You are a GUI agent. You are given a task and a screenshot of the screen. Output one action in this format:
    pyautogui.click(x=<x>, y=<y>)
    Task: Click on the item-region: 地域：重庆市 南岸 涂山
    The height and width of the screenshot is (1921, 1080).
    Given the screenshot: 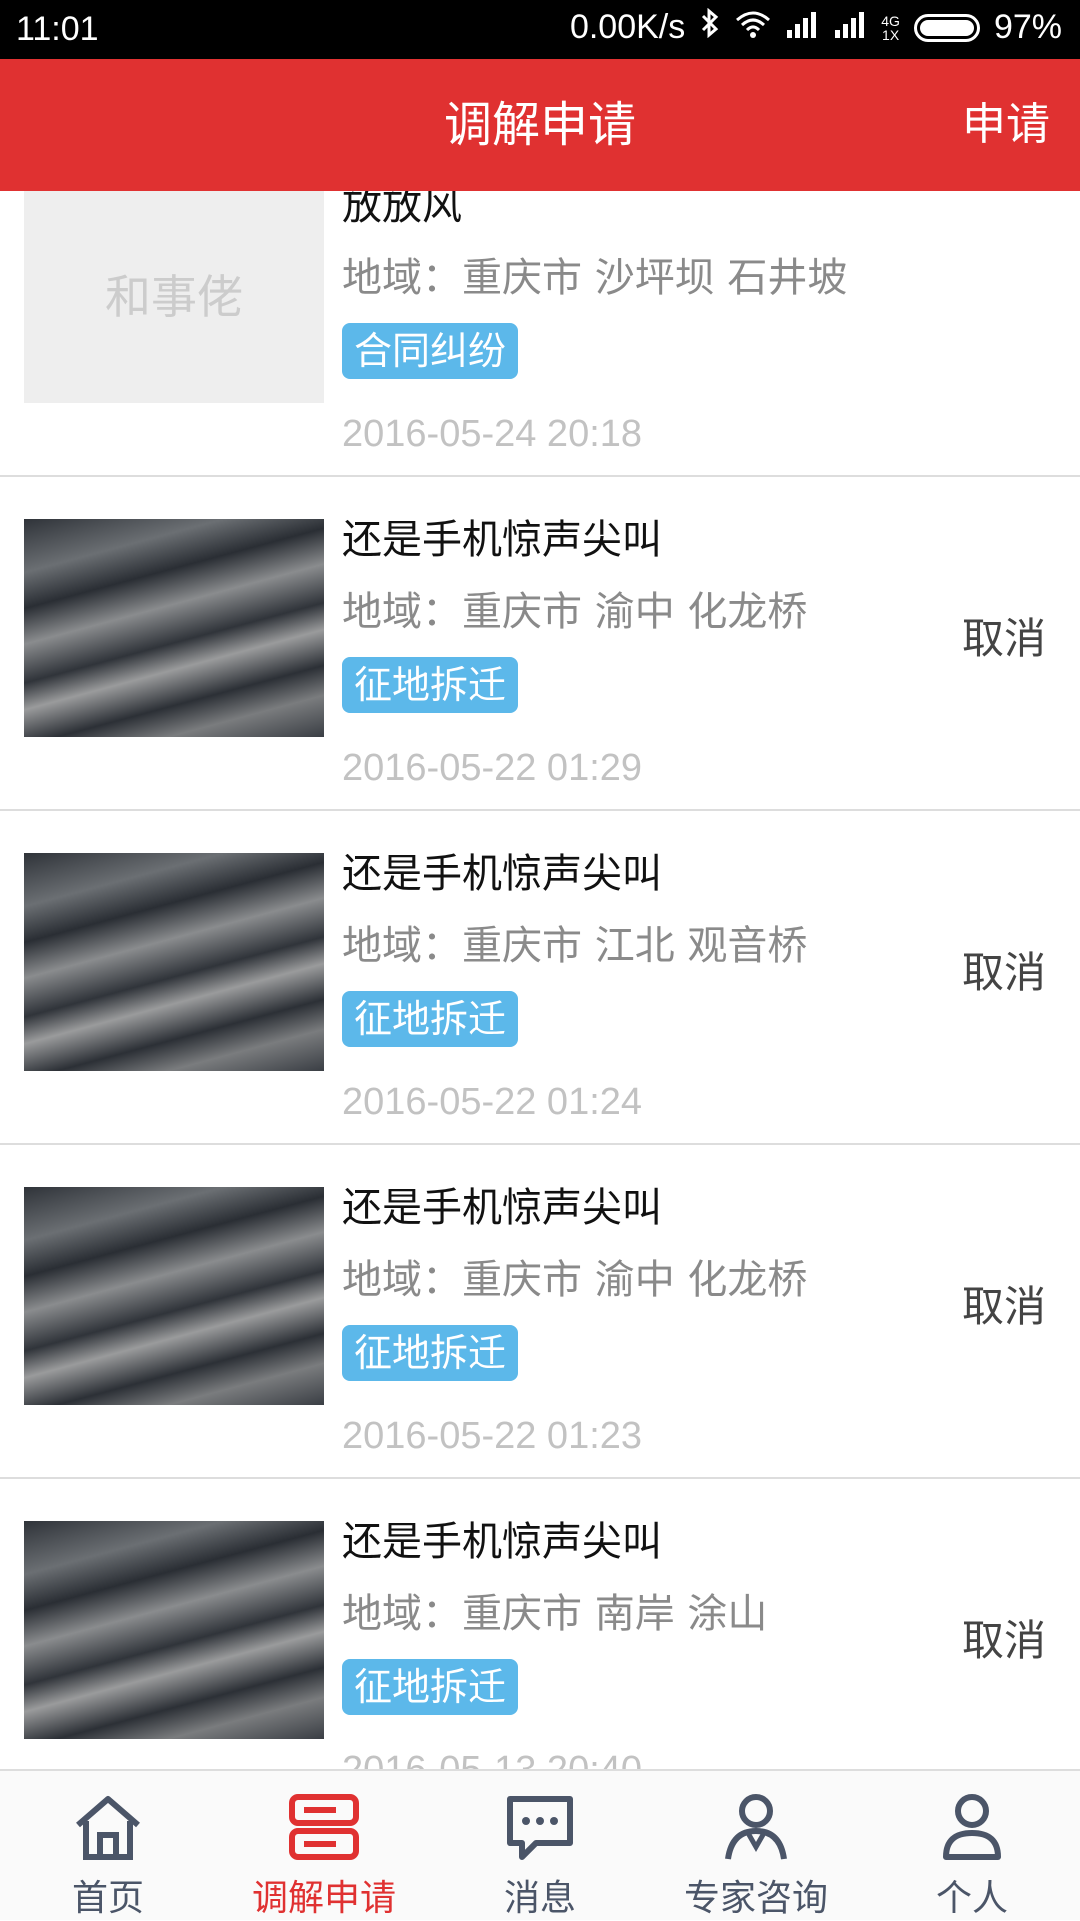 What is the action you would take?
    pyautogui.click(x=555, y=1614)
    